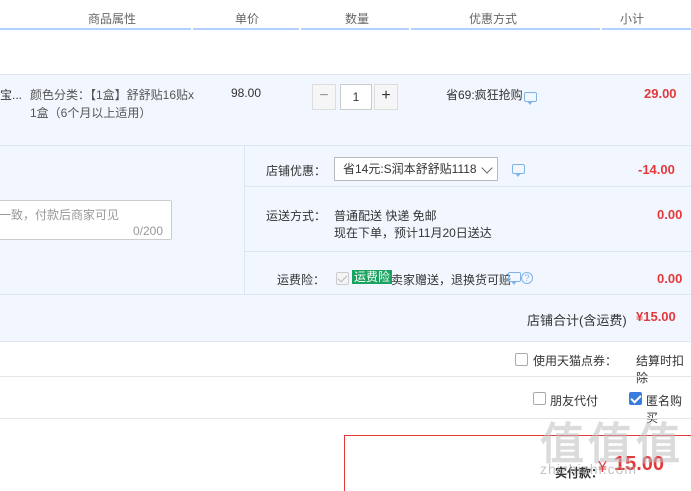  What do you see at coordinates (296, 216) in the screenshot?
I see `shipping-label: 运送方式：` at bounding box center [296, 216].